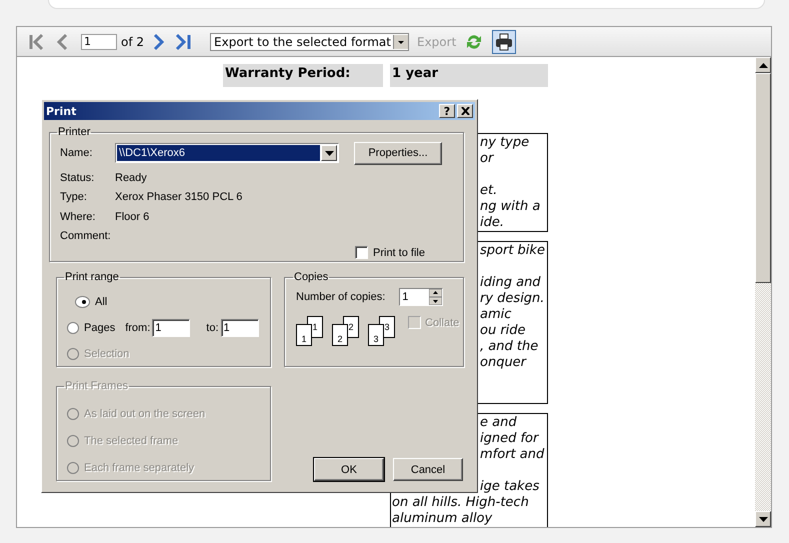  What do you see at coordinates (86, 236) in the screenshot?
I see `field-label: Comment:` at bounding box center [86, 236].